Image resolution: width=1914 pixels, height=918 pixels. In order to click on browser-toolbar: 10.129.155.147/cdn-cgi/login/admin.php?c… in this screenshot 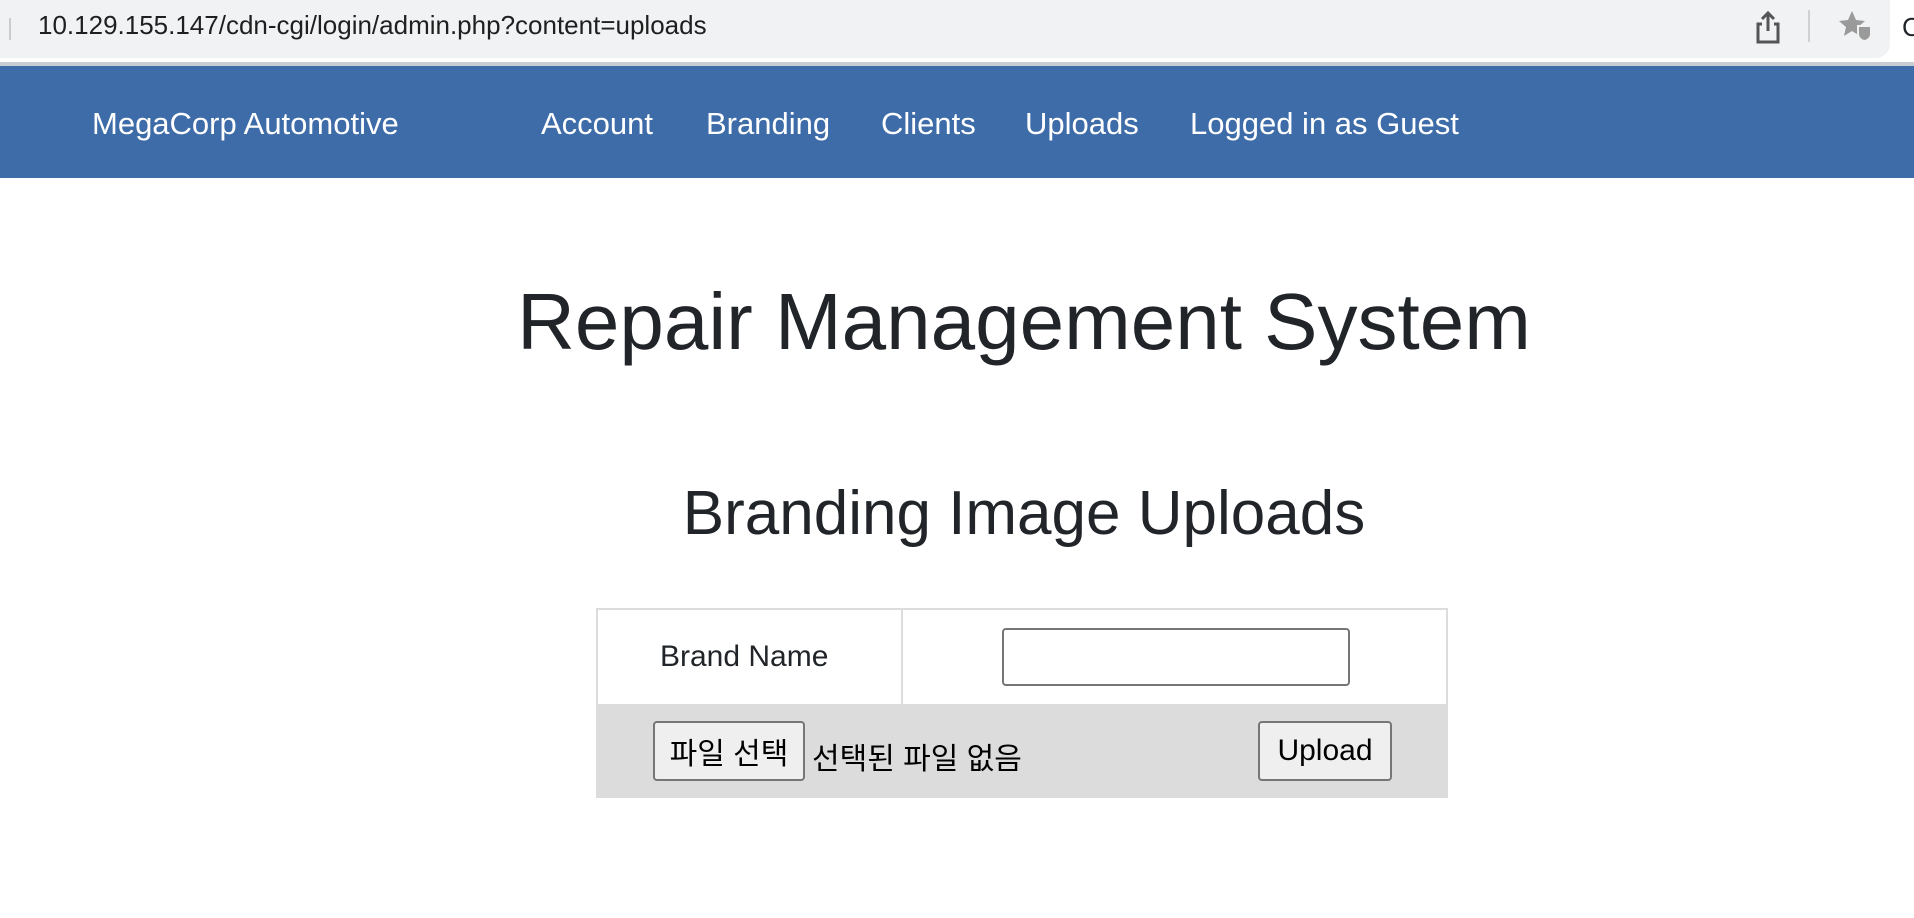, I will do `click(957, 32)`.